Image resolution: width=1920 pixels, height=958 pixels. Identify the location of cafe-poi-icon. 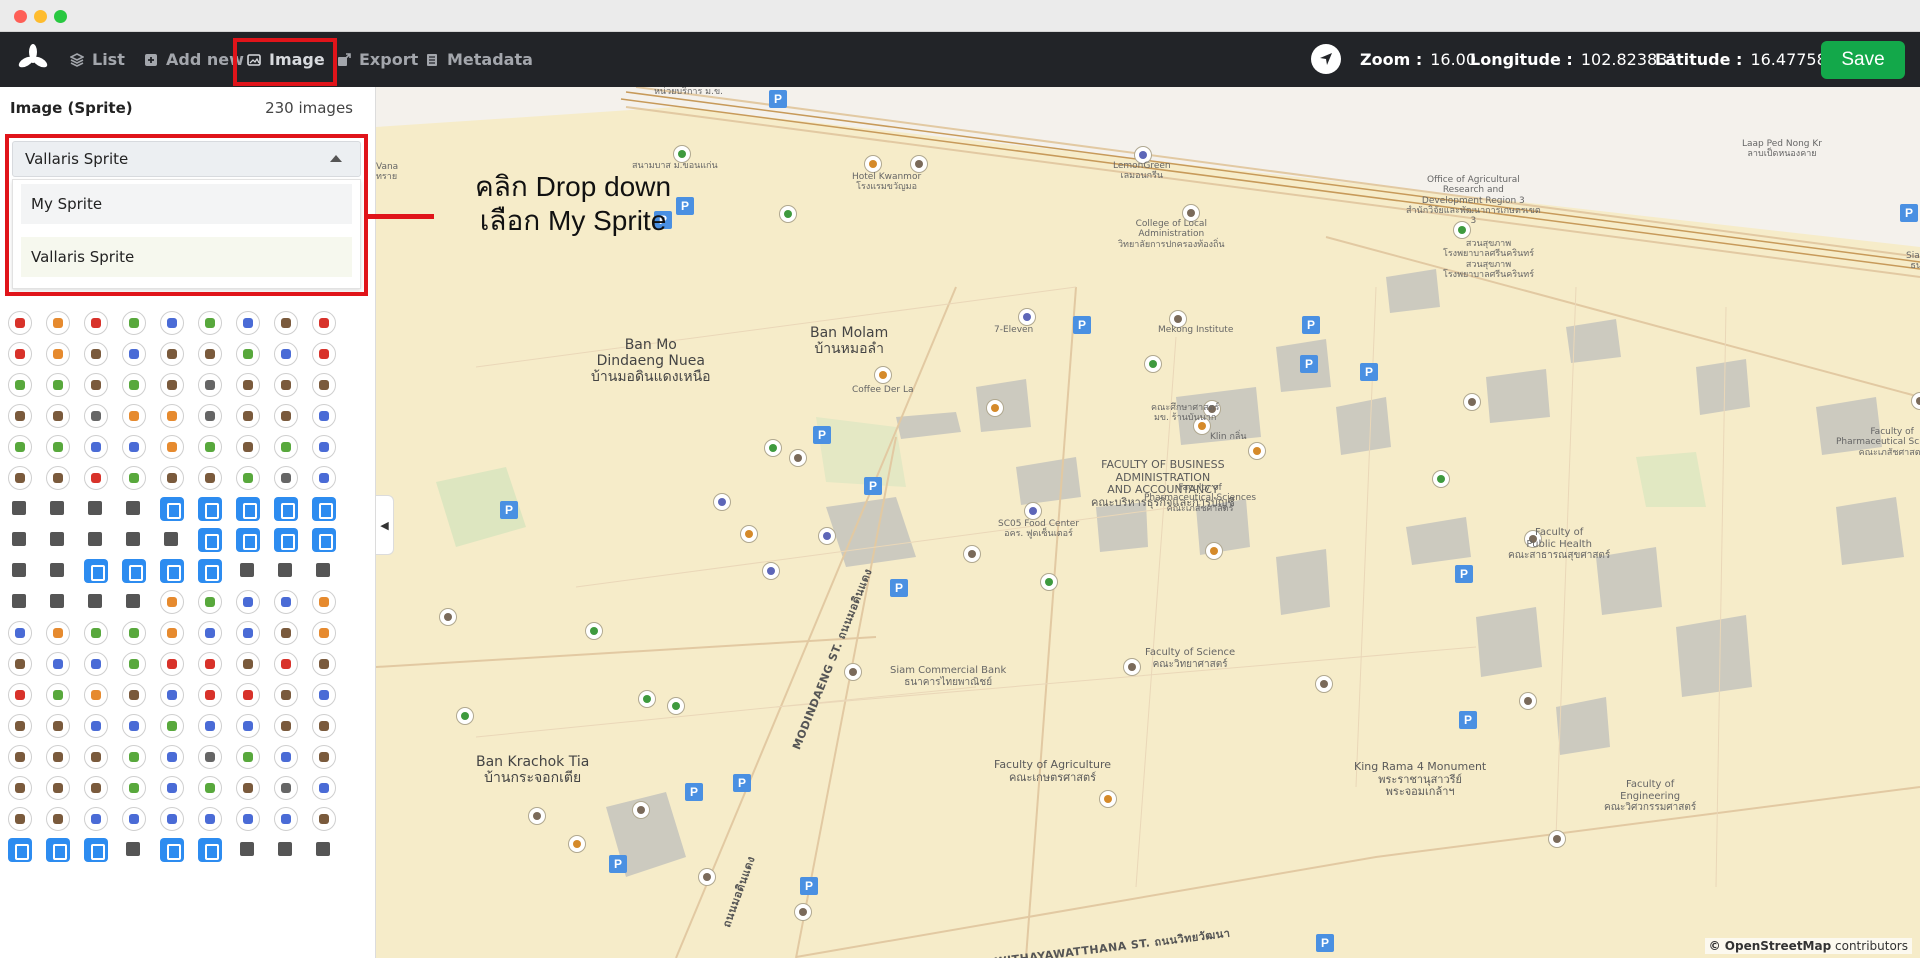
(883, 375).